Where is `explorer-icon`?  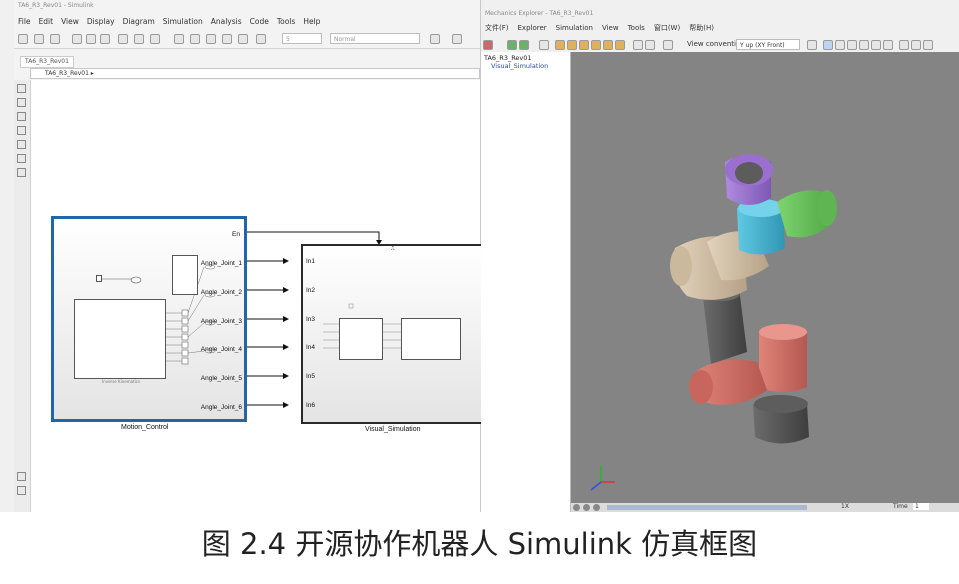
explorer-icon is located at coordinates (21, 490).